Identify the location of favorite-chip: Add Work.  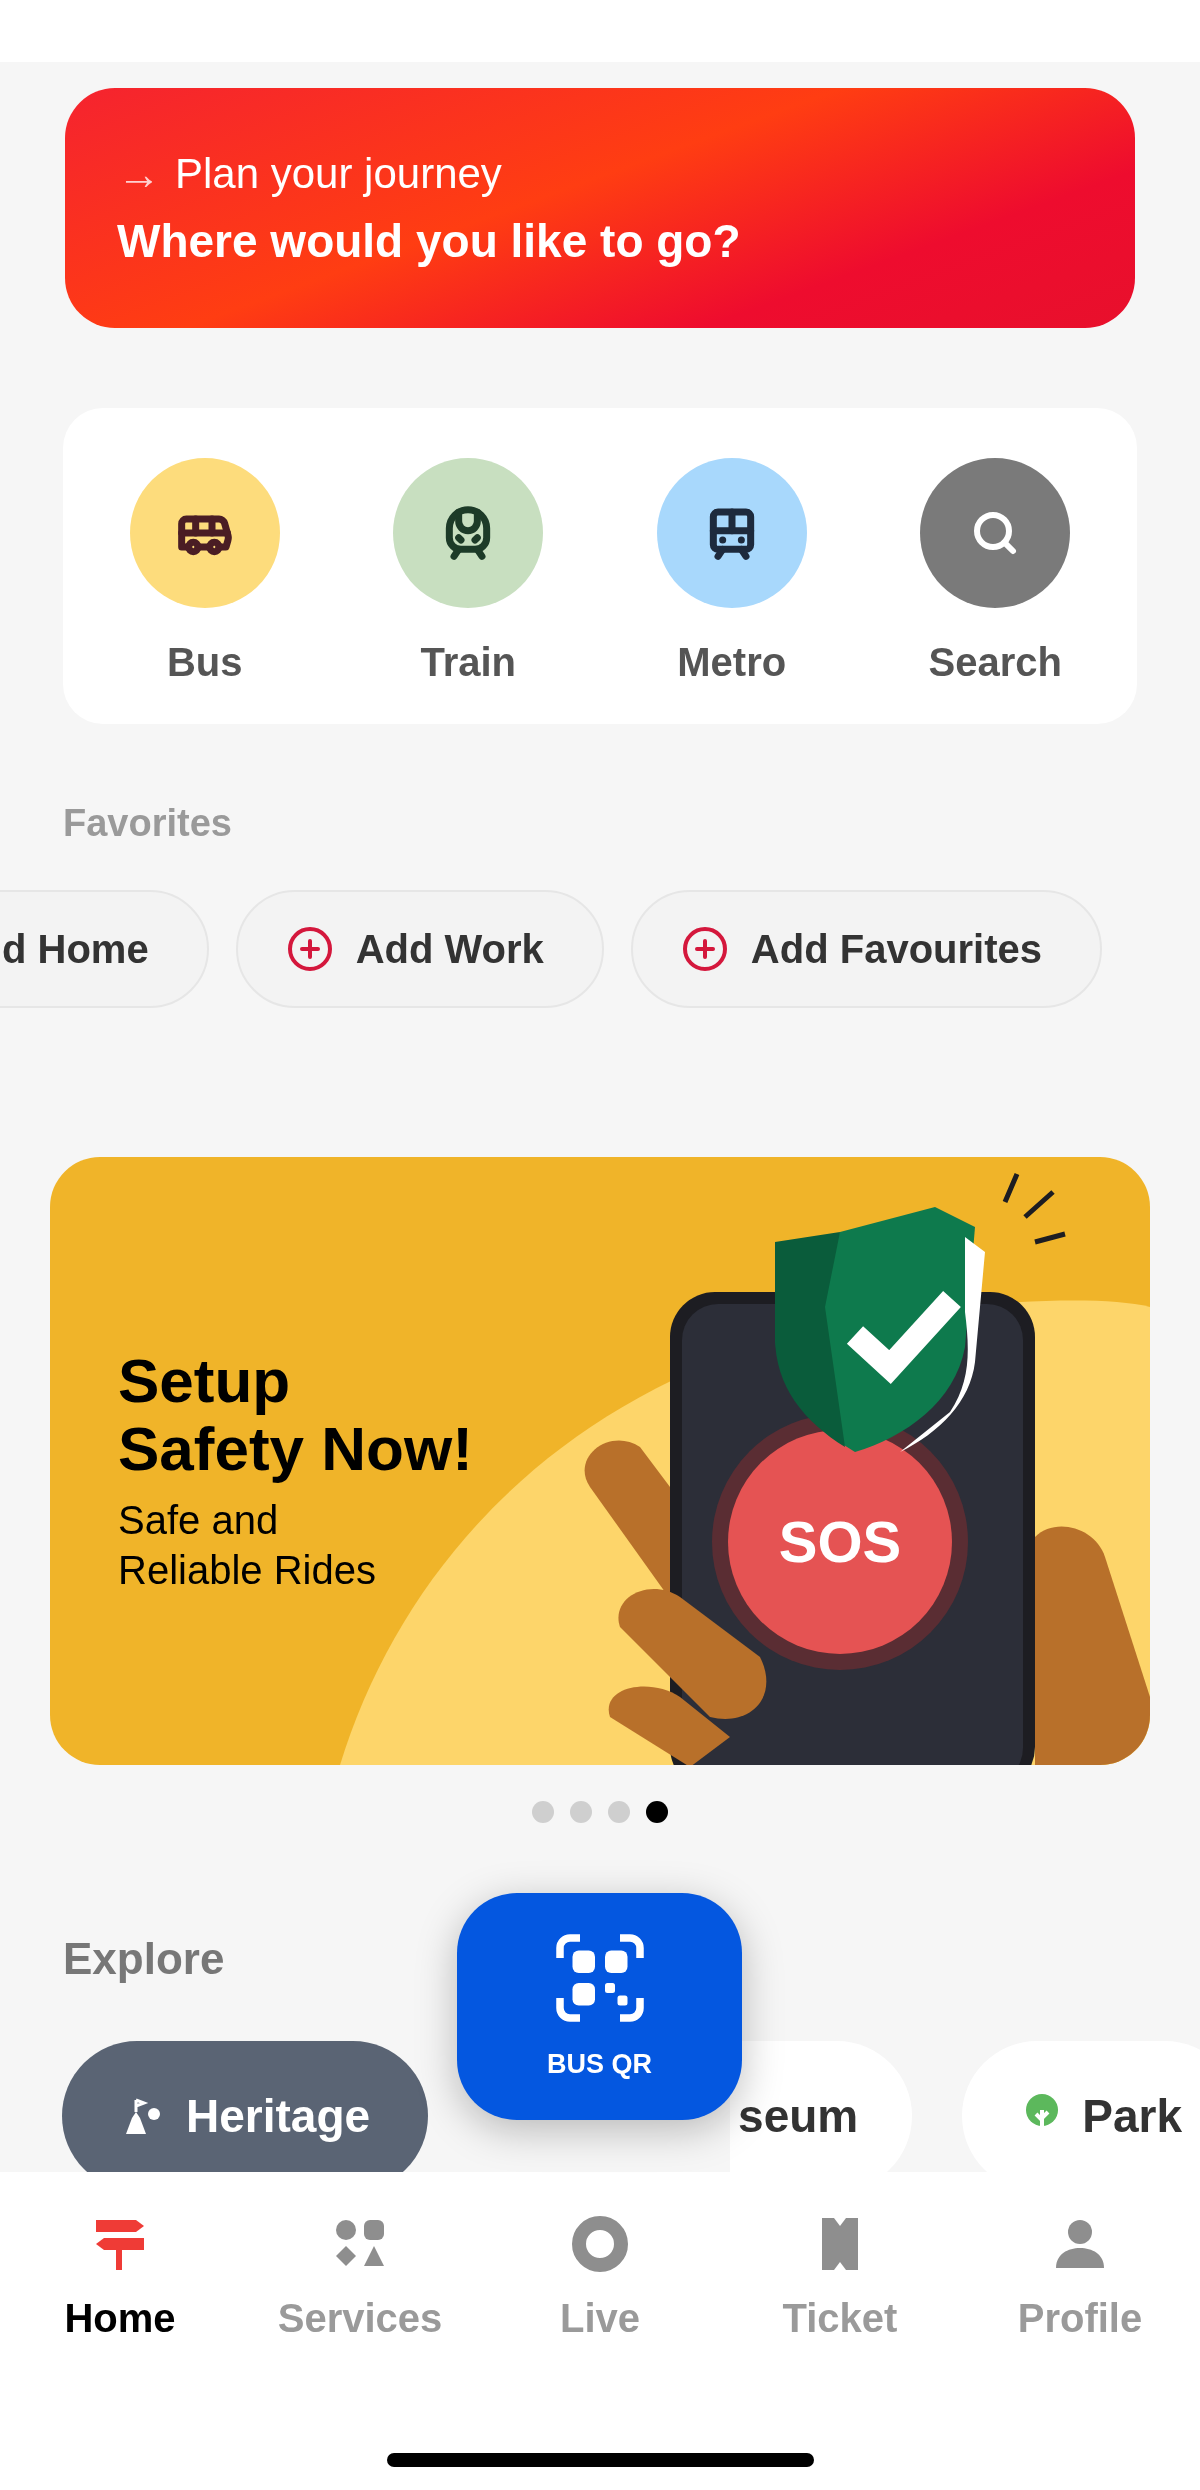
(419, 949).